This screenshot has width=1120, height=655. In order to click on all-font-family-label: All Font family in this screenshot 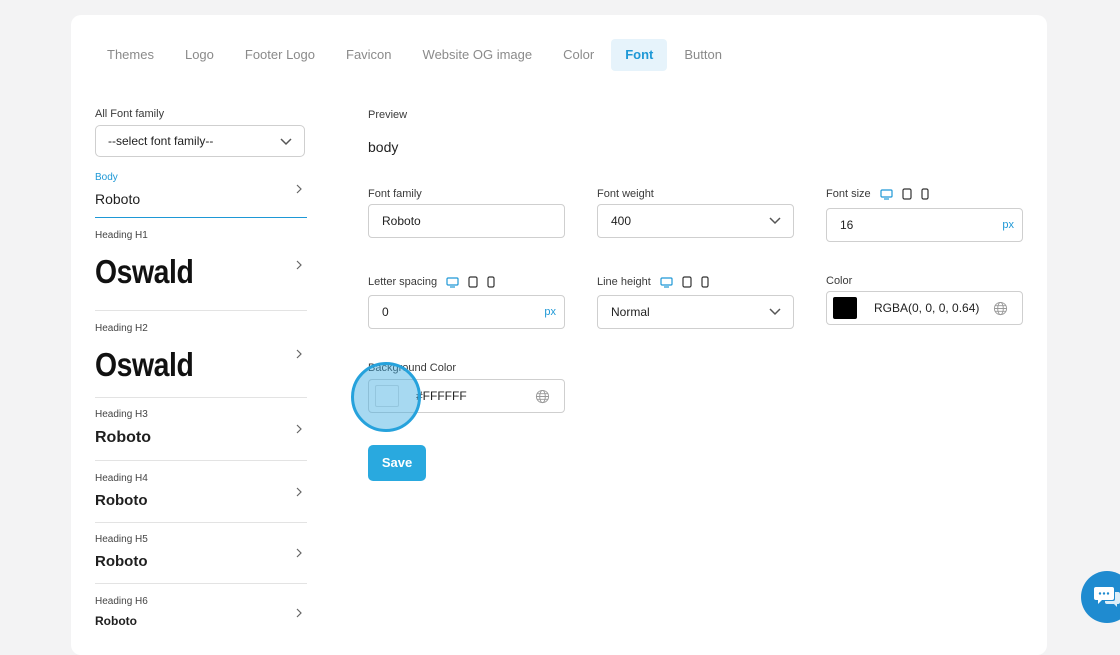, I will do `click(130, 114)`.